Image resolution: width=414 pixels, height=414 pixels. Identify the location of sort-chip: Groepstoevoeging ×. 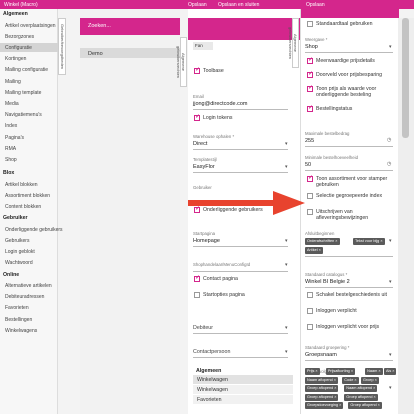
(324, 405).